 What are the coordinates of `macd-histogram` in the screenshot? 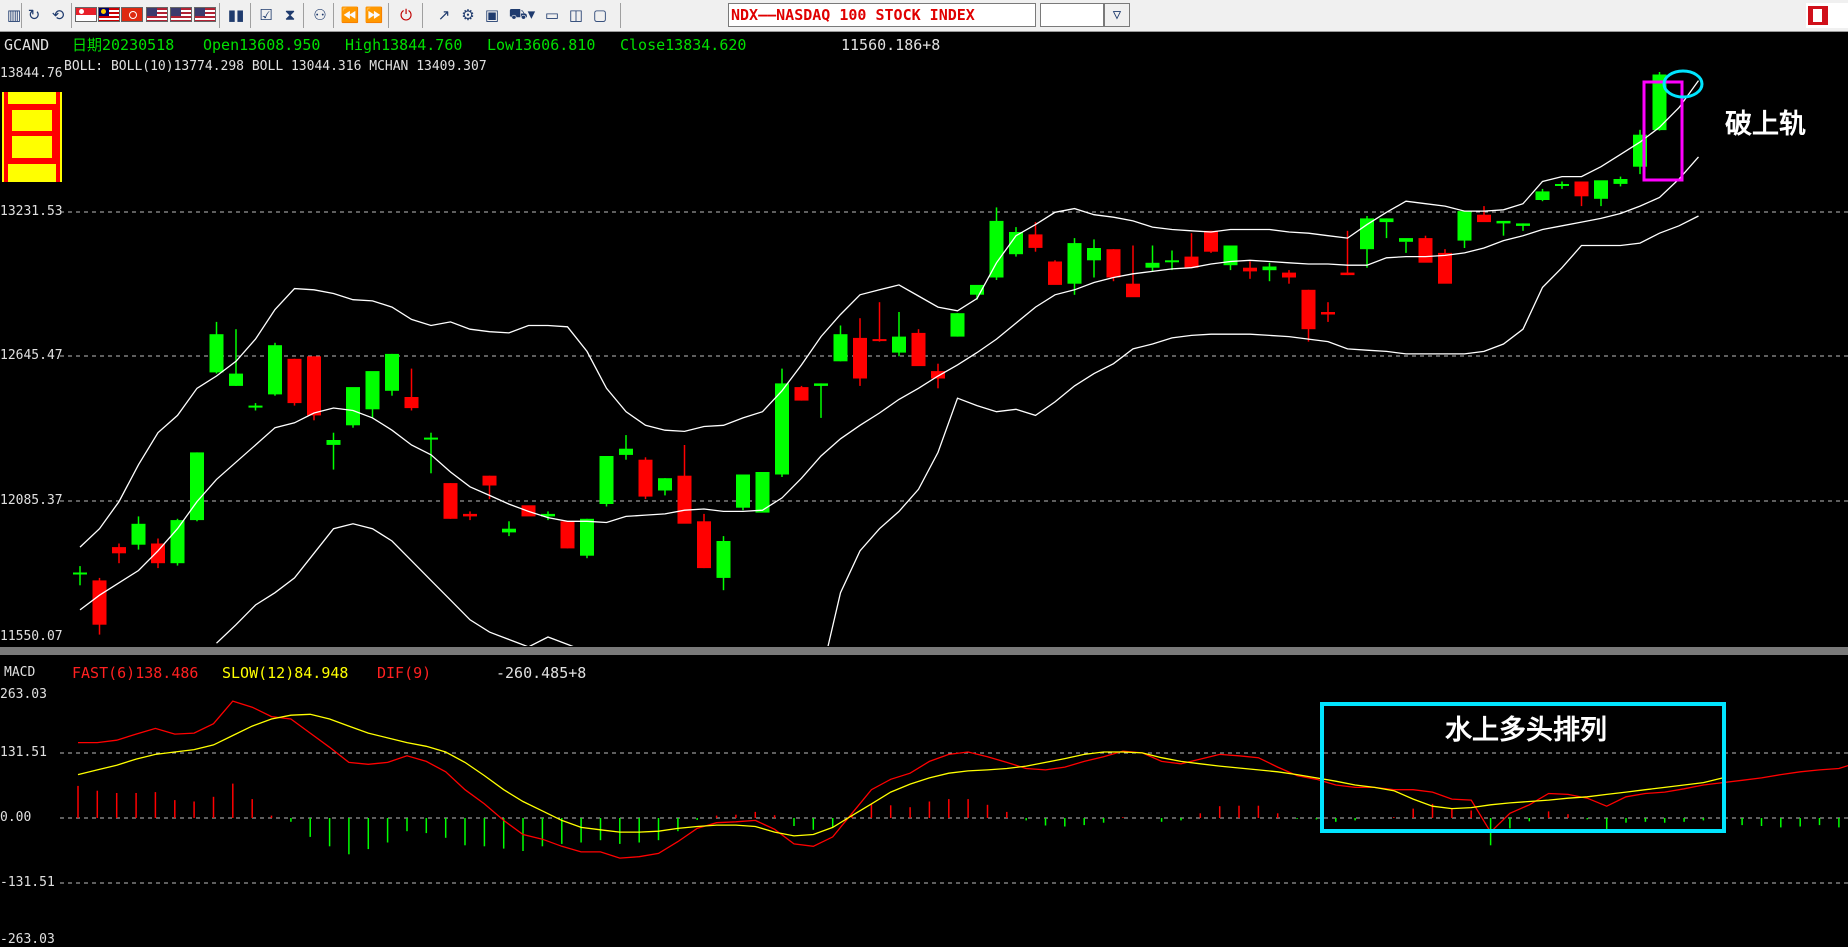 It's located at (958, 819).